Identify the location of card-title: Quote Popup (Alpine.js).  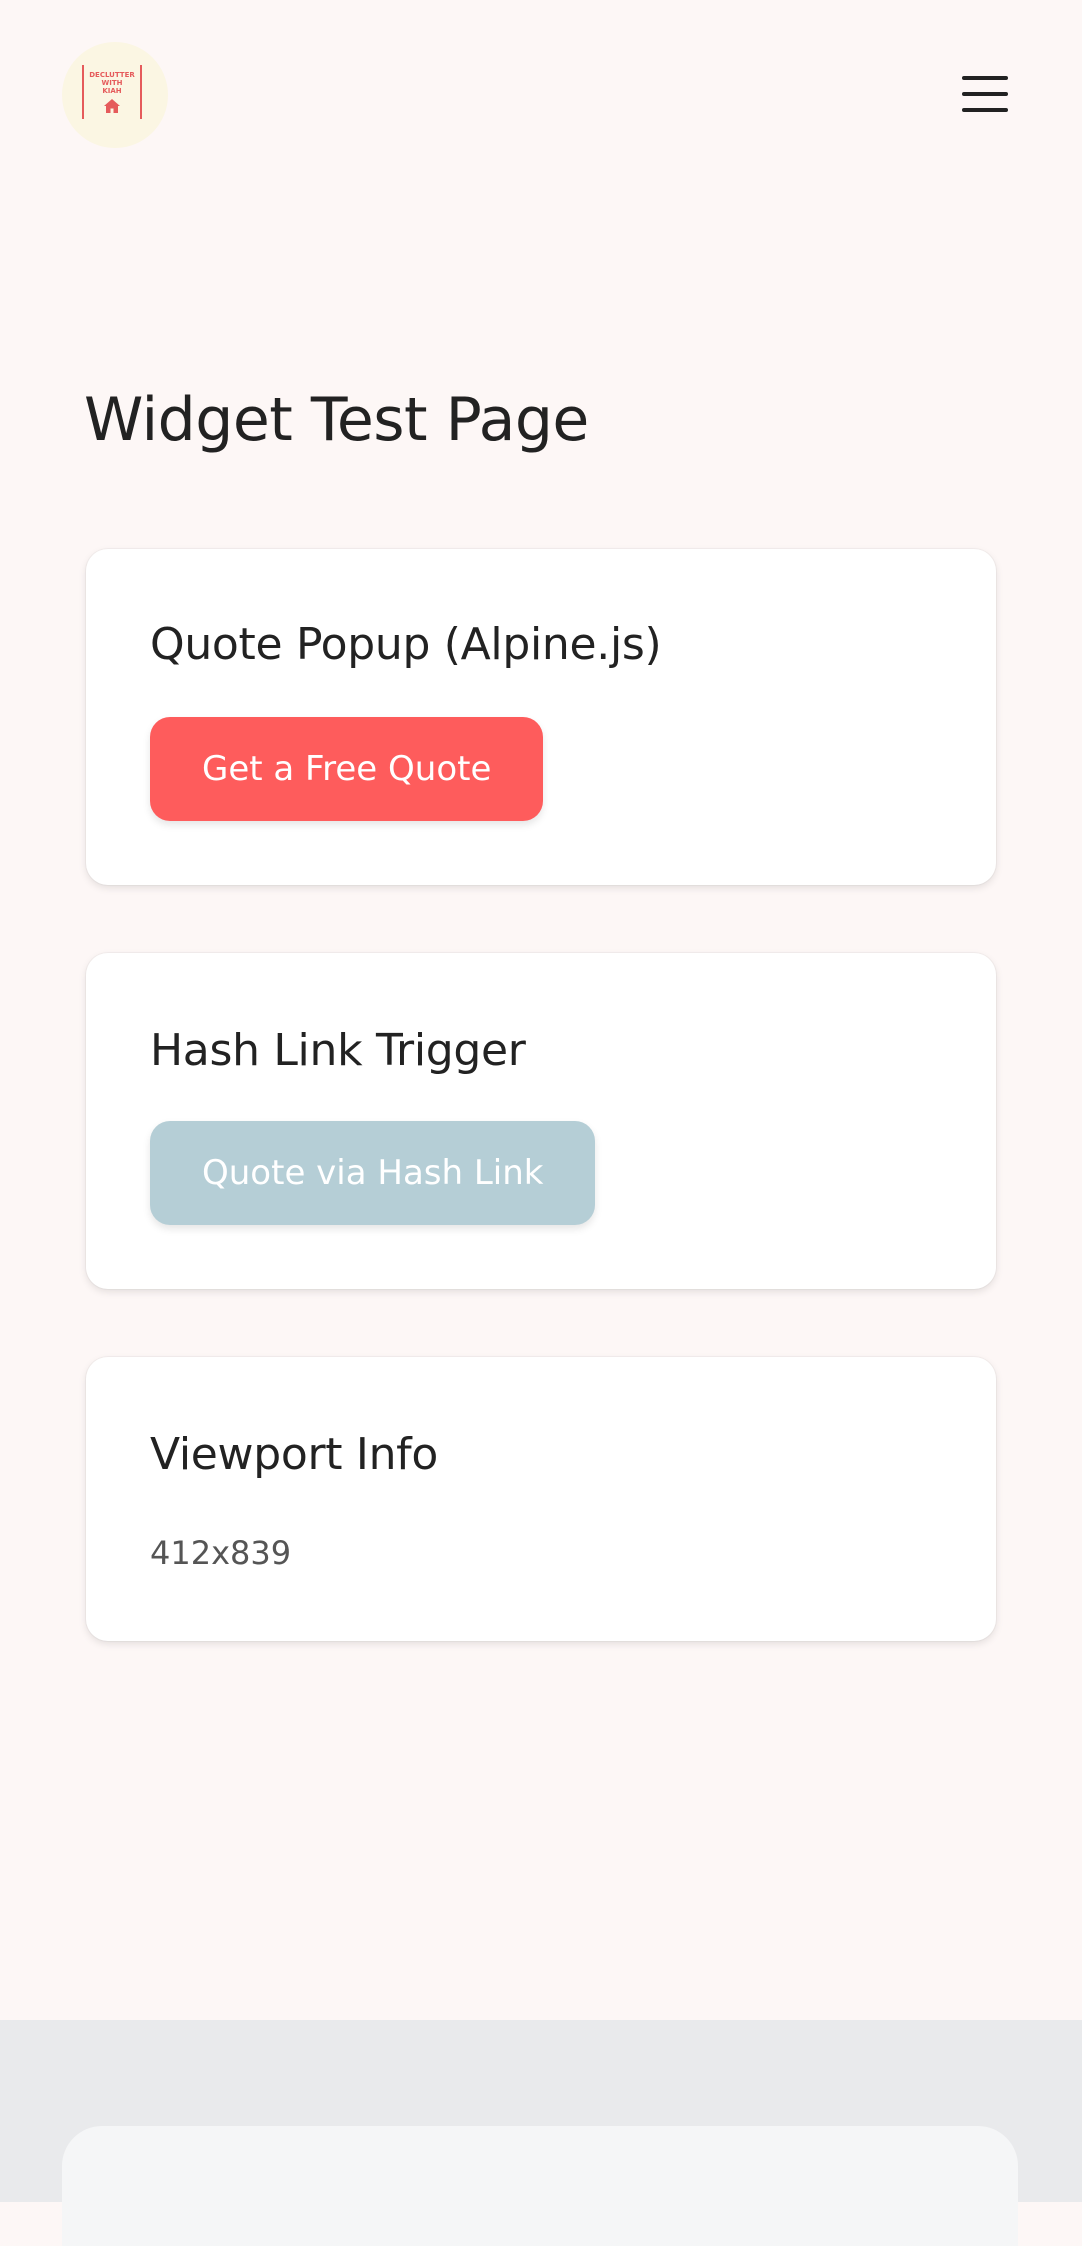
(406, 644).